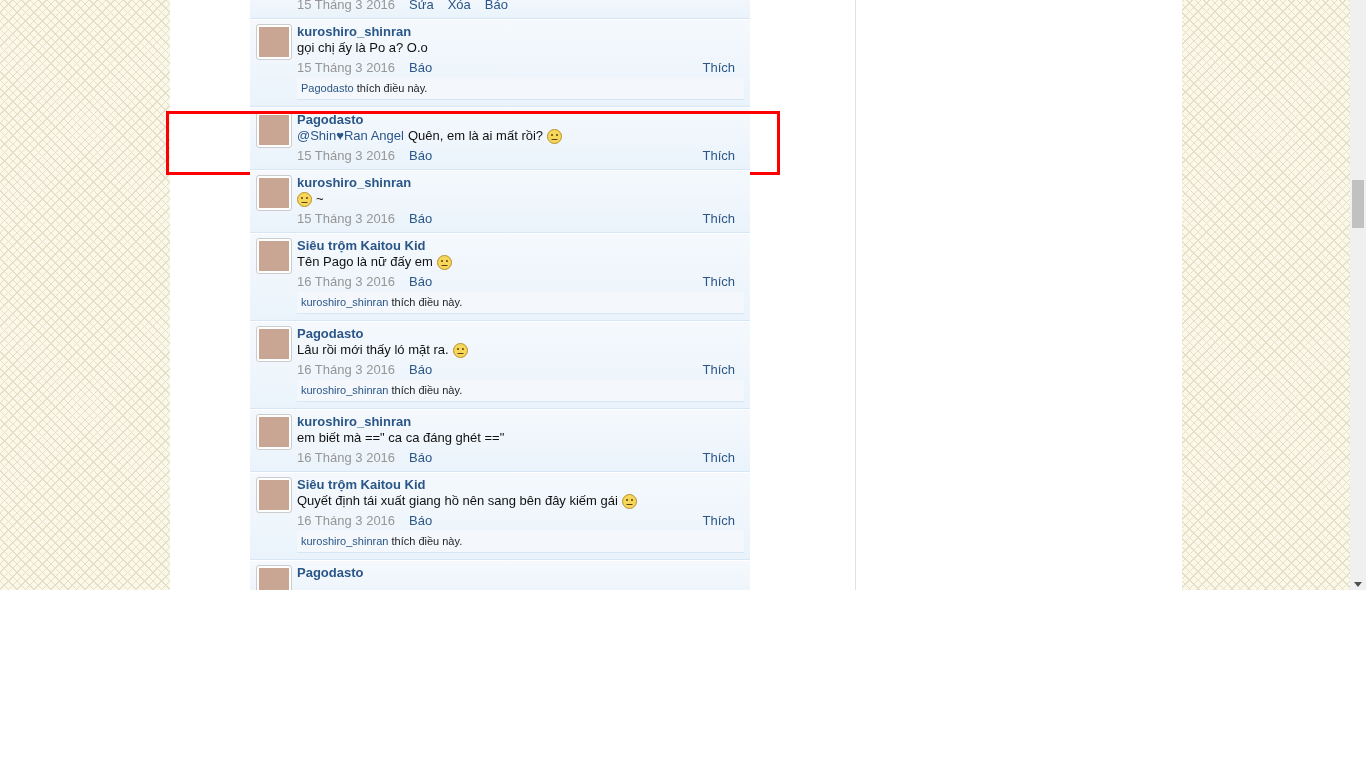 The image size is (1366, 768). What do you see at coordinates (459, 7) in the screenshot?
I see `action-link: Xóa` at bounding box center [459, 7].